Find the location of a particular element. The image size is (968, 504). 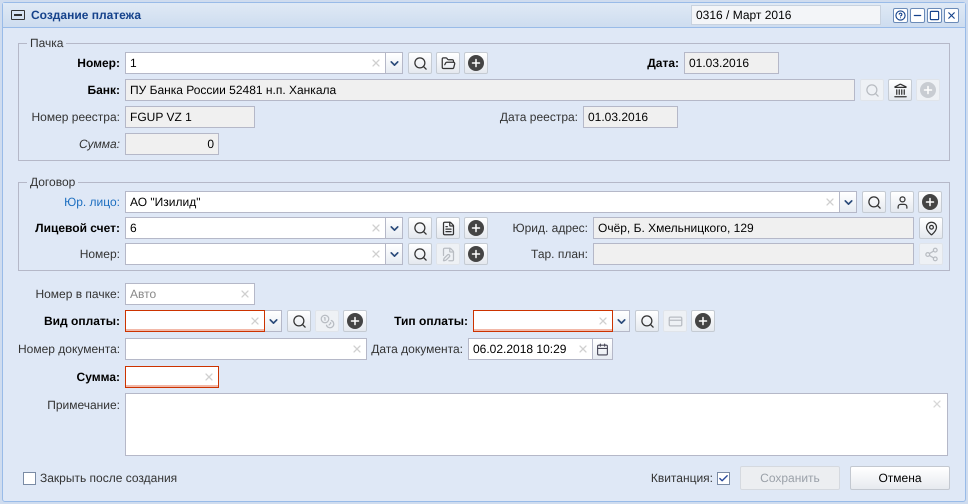

coins-icon is located at coordinates (327, 321).